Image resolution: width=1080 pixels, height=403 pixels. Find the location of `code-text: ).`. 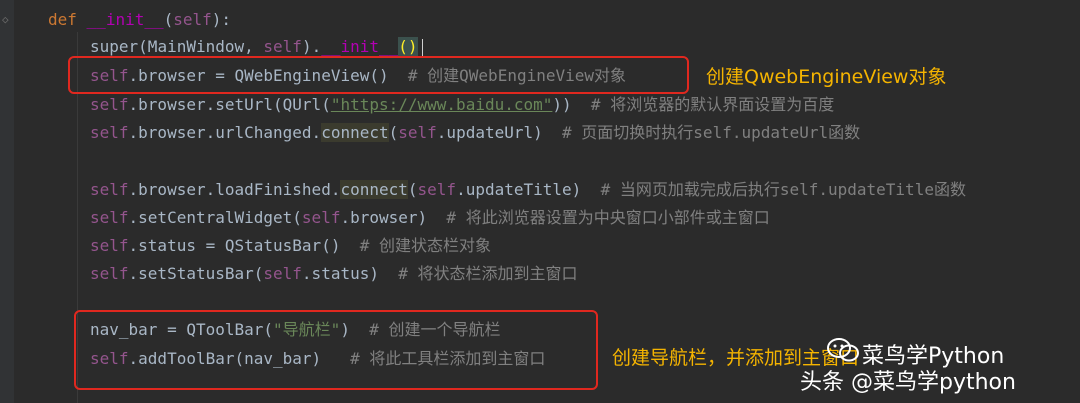

code-text: ). is located at coordinates (311, 46).